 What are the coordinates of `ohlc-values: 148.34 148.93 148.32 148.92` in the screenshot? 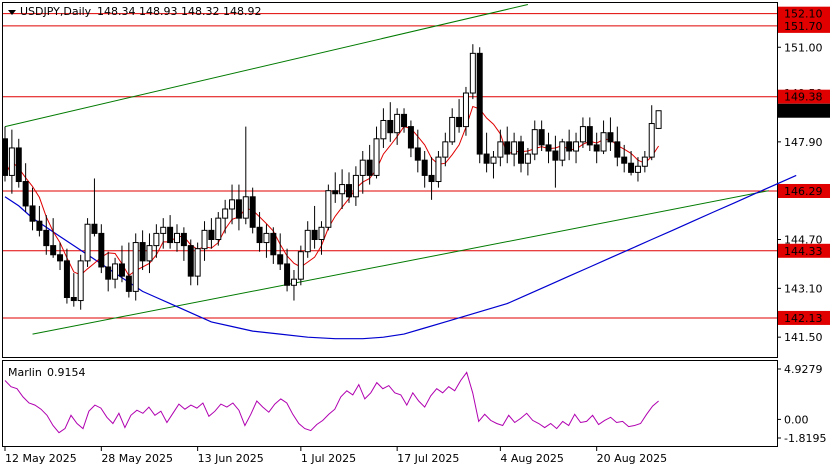 It's located at (179, 11).